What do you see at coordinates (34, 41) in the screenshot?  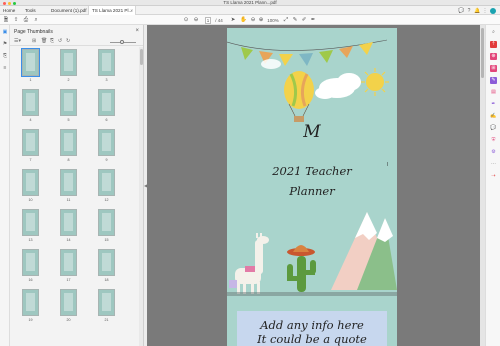 I see `insert-page-icon: ⊞` at bounding box center [34, 41].